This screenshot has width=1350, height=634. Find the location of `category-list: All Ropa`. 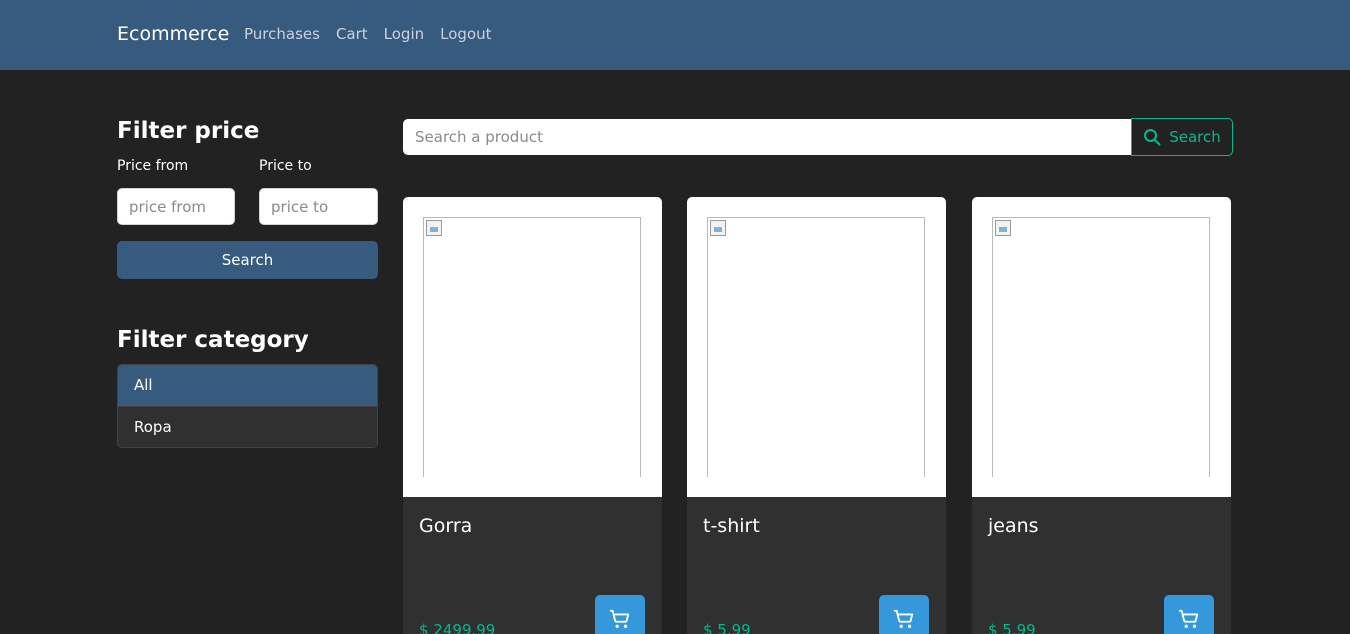

category-list: All Ropa is located at coordinates (247, 406).